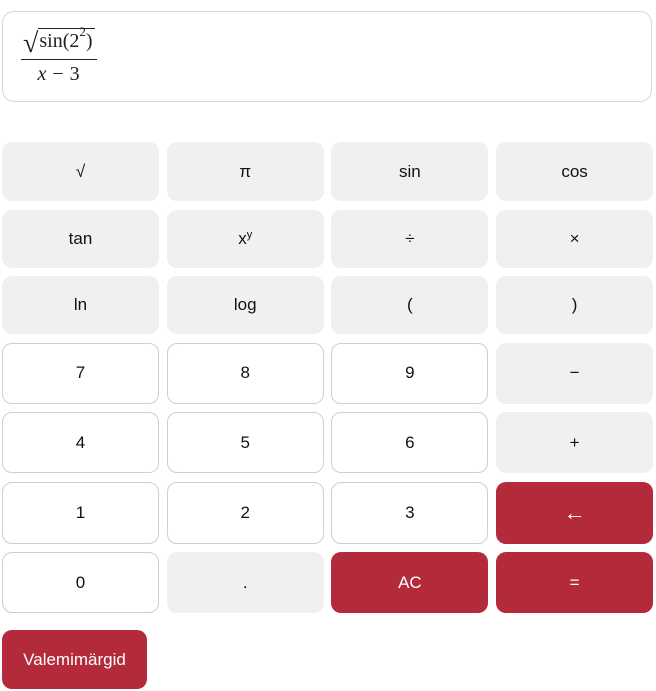 This screenshot has height=691, width=656. I want to click on power-base: x, so click(242, 238).